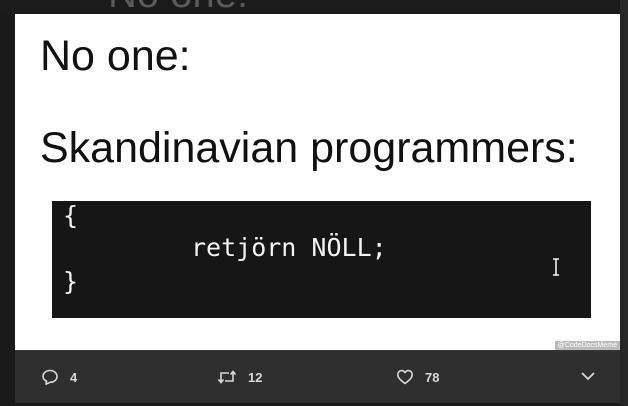 The height and width of the screenshot is (406, 628). I want to click on meme-line-programmers: Skandinavian programmers:, so click(309, 148).